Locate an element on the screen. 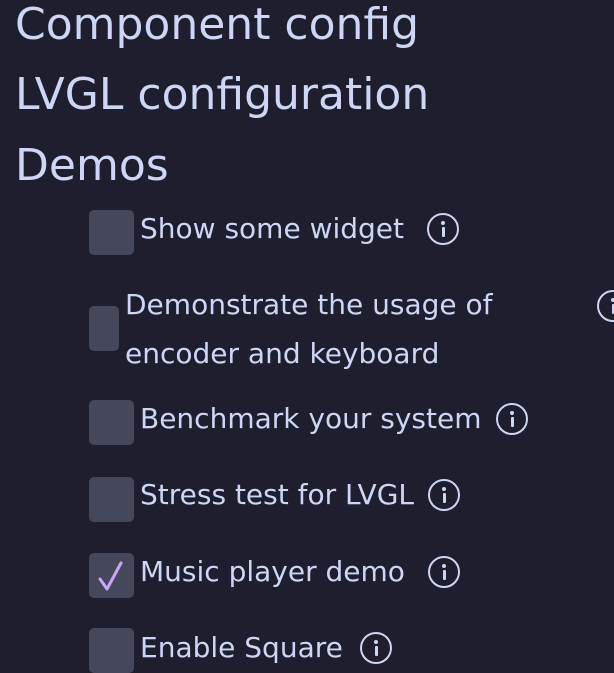  heading-lvgl-configuration: LVGL configuration is located at coordinates (222, 94).